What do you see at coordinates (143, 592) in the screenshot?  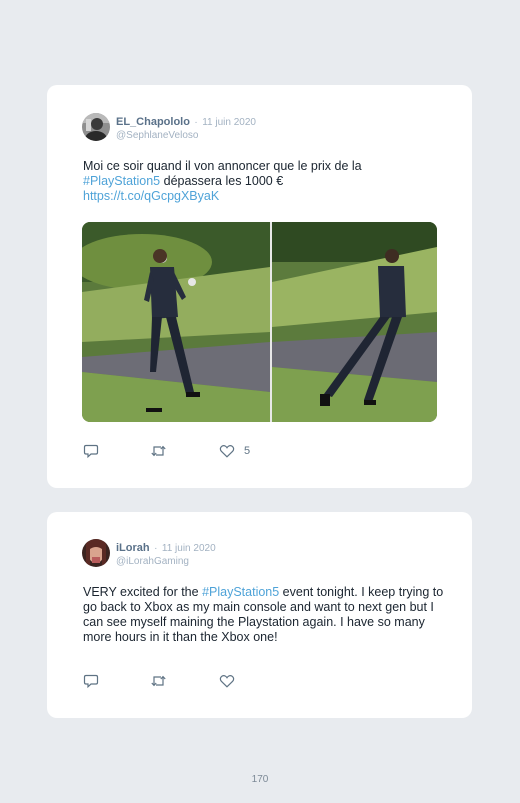 I see `tweet-text-before: VERY excited for the` at bounding box center [143, 592].